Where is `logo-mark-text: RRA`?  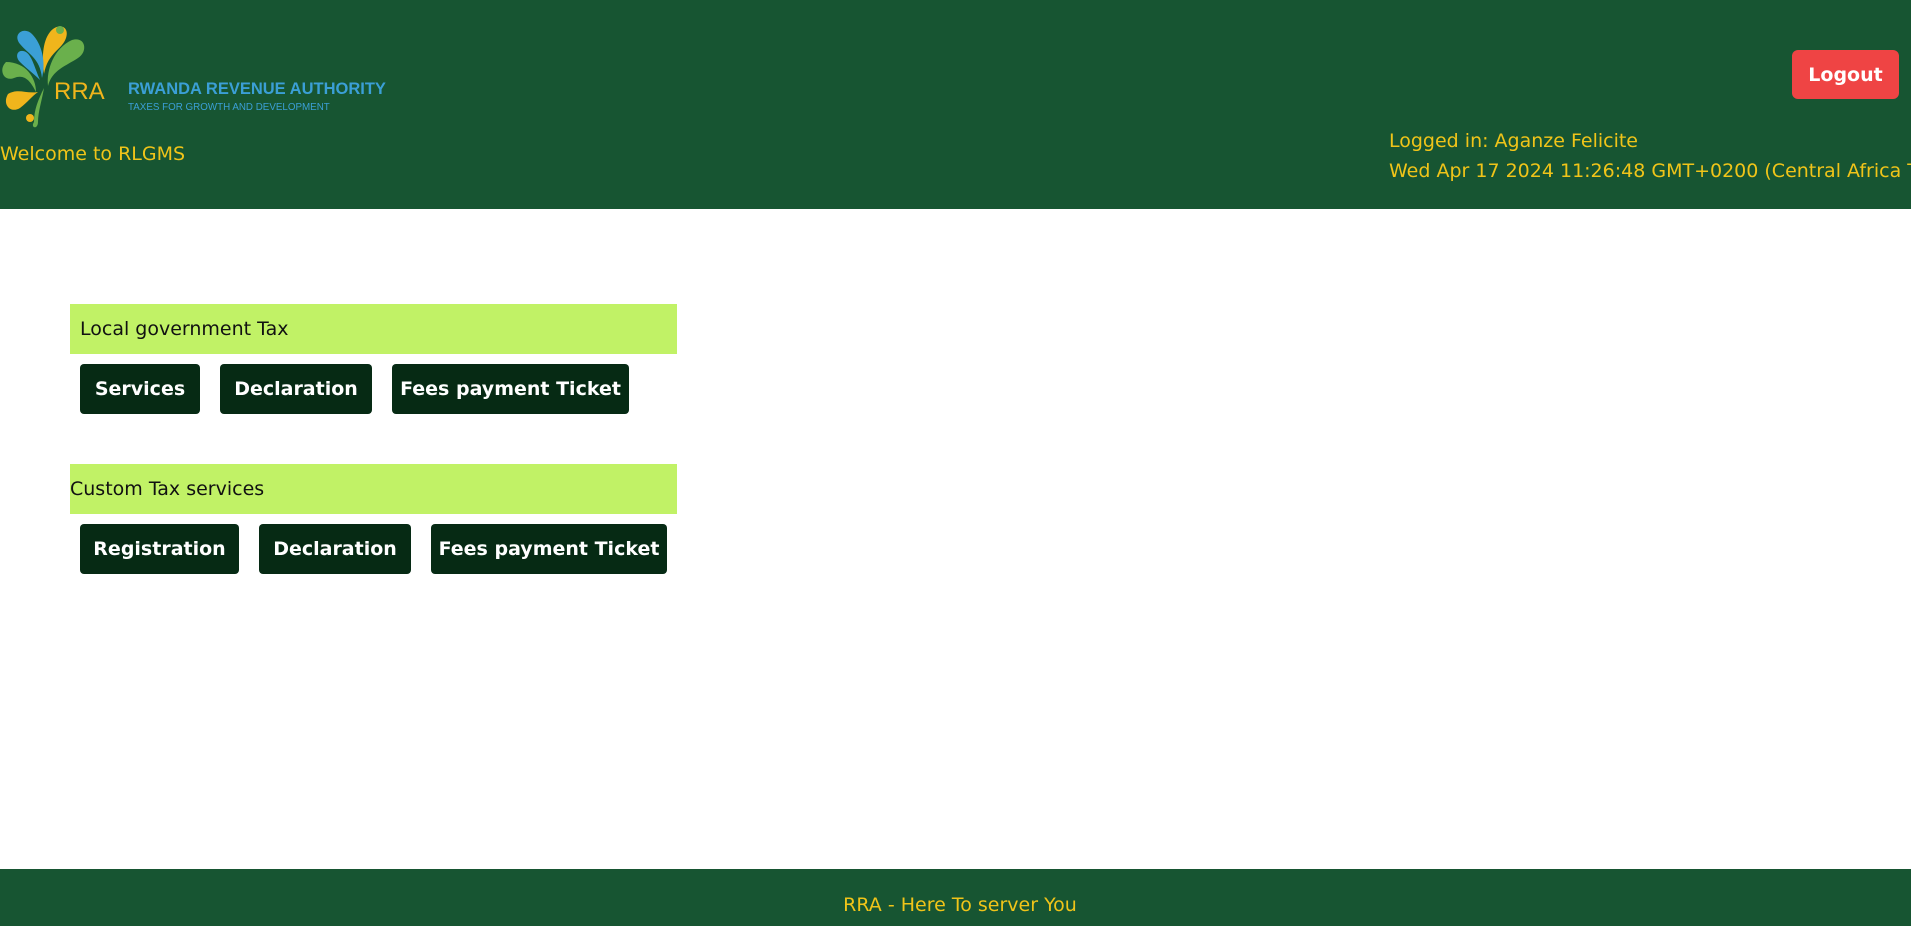 logo-mark-text: RRA is located at coordinates (79, 91).